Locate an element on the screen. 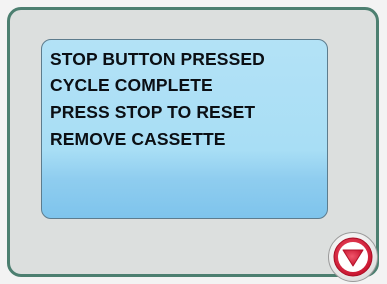 The width and height of the screenshot is (387, 284). status-line-stop-pressed: STOP BUTTON PRESSED is located at coordinates (157, 59).